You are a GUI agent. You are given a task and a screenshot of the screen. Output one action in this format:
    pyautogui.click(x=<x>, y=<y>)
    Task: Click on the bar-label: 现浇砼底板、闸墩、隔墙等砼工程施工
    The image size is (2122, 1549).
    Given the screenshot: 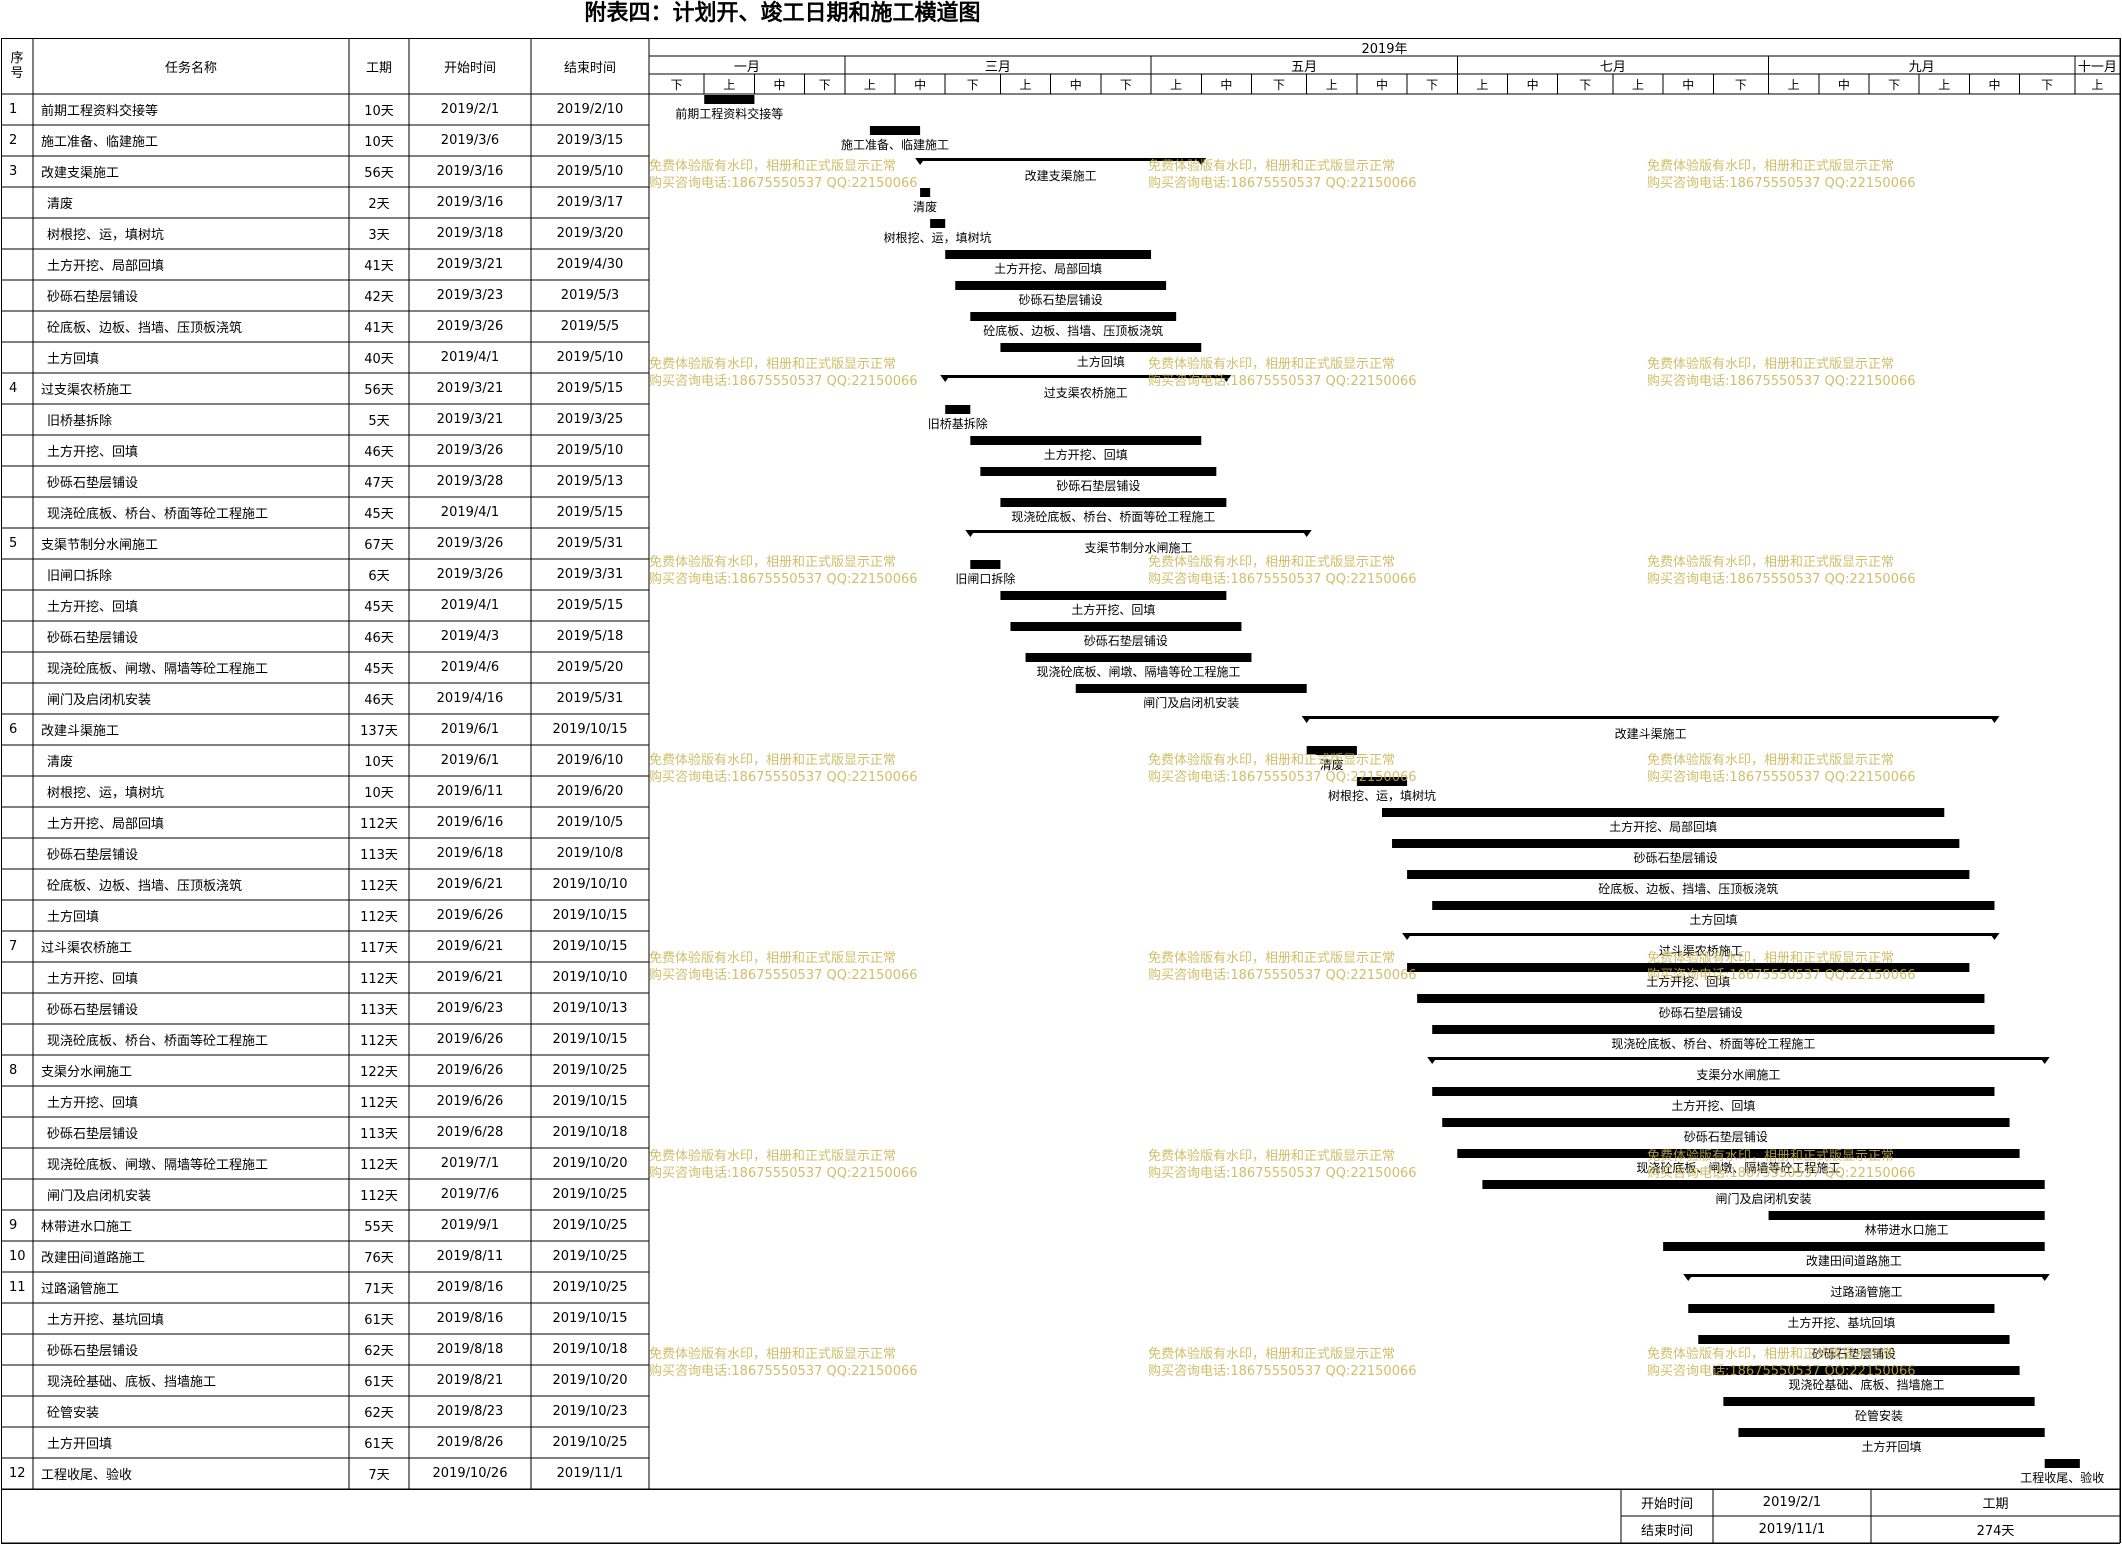 What is the action you would take?
    pyautogui.click(x=1138, y=672)
    